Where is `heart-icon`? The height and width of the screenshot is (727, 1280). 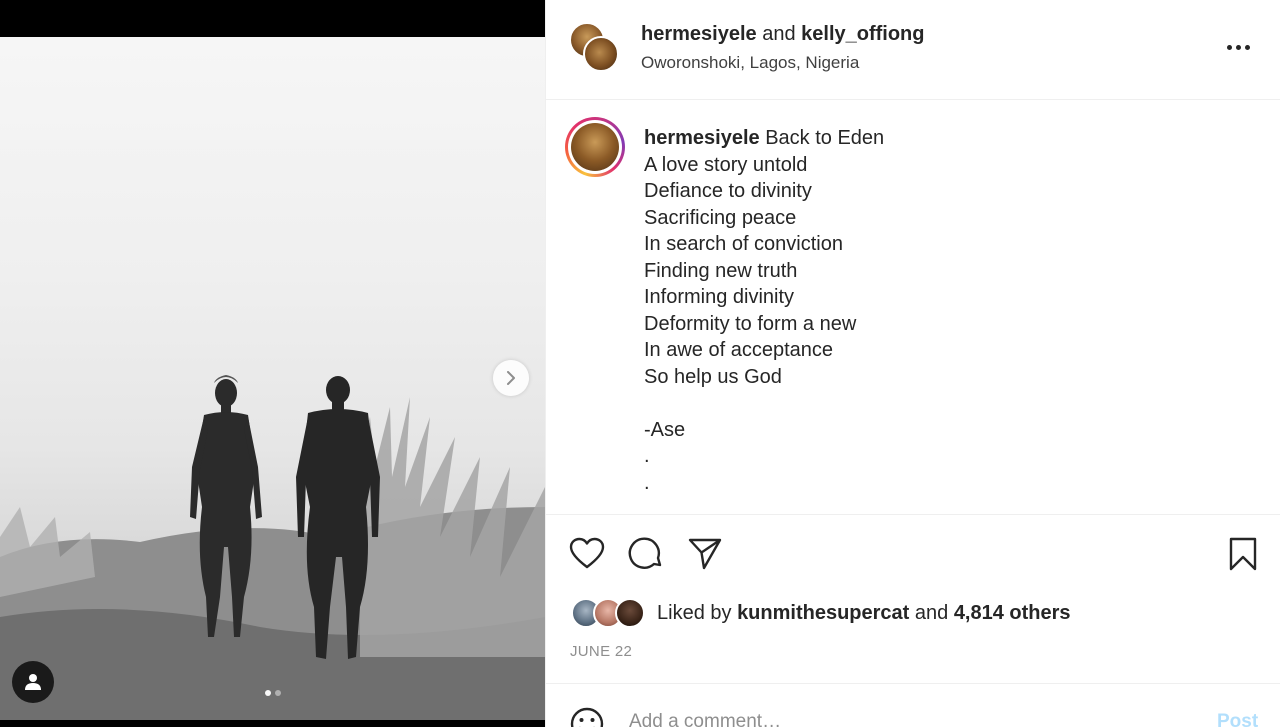 heart-icon is located at coordinates (587, 553).